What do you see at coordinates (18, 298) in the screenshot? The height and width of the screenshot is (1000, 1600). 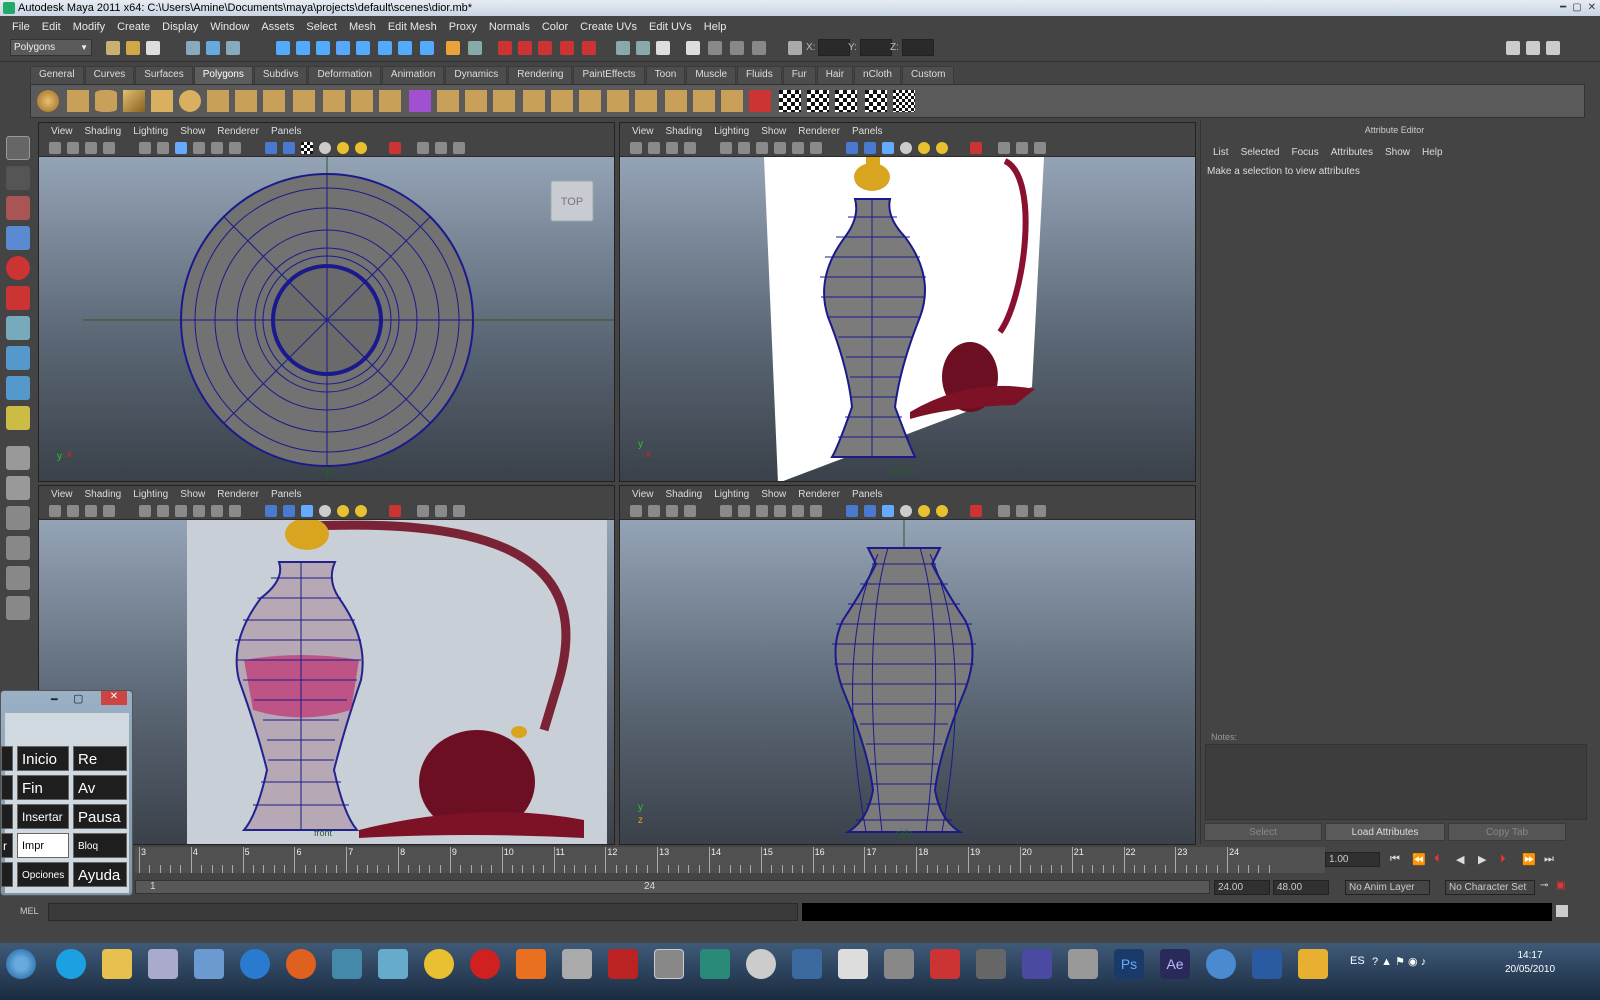 I see `scale-tool-icon` at bounding box center [18, 298].